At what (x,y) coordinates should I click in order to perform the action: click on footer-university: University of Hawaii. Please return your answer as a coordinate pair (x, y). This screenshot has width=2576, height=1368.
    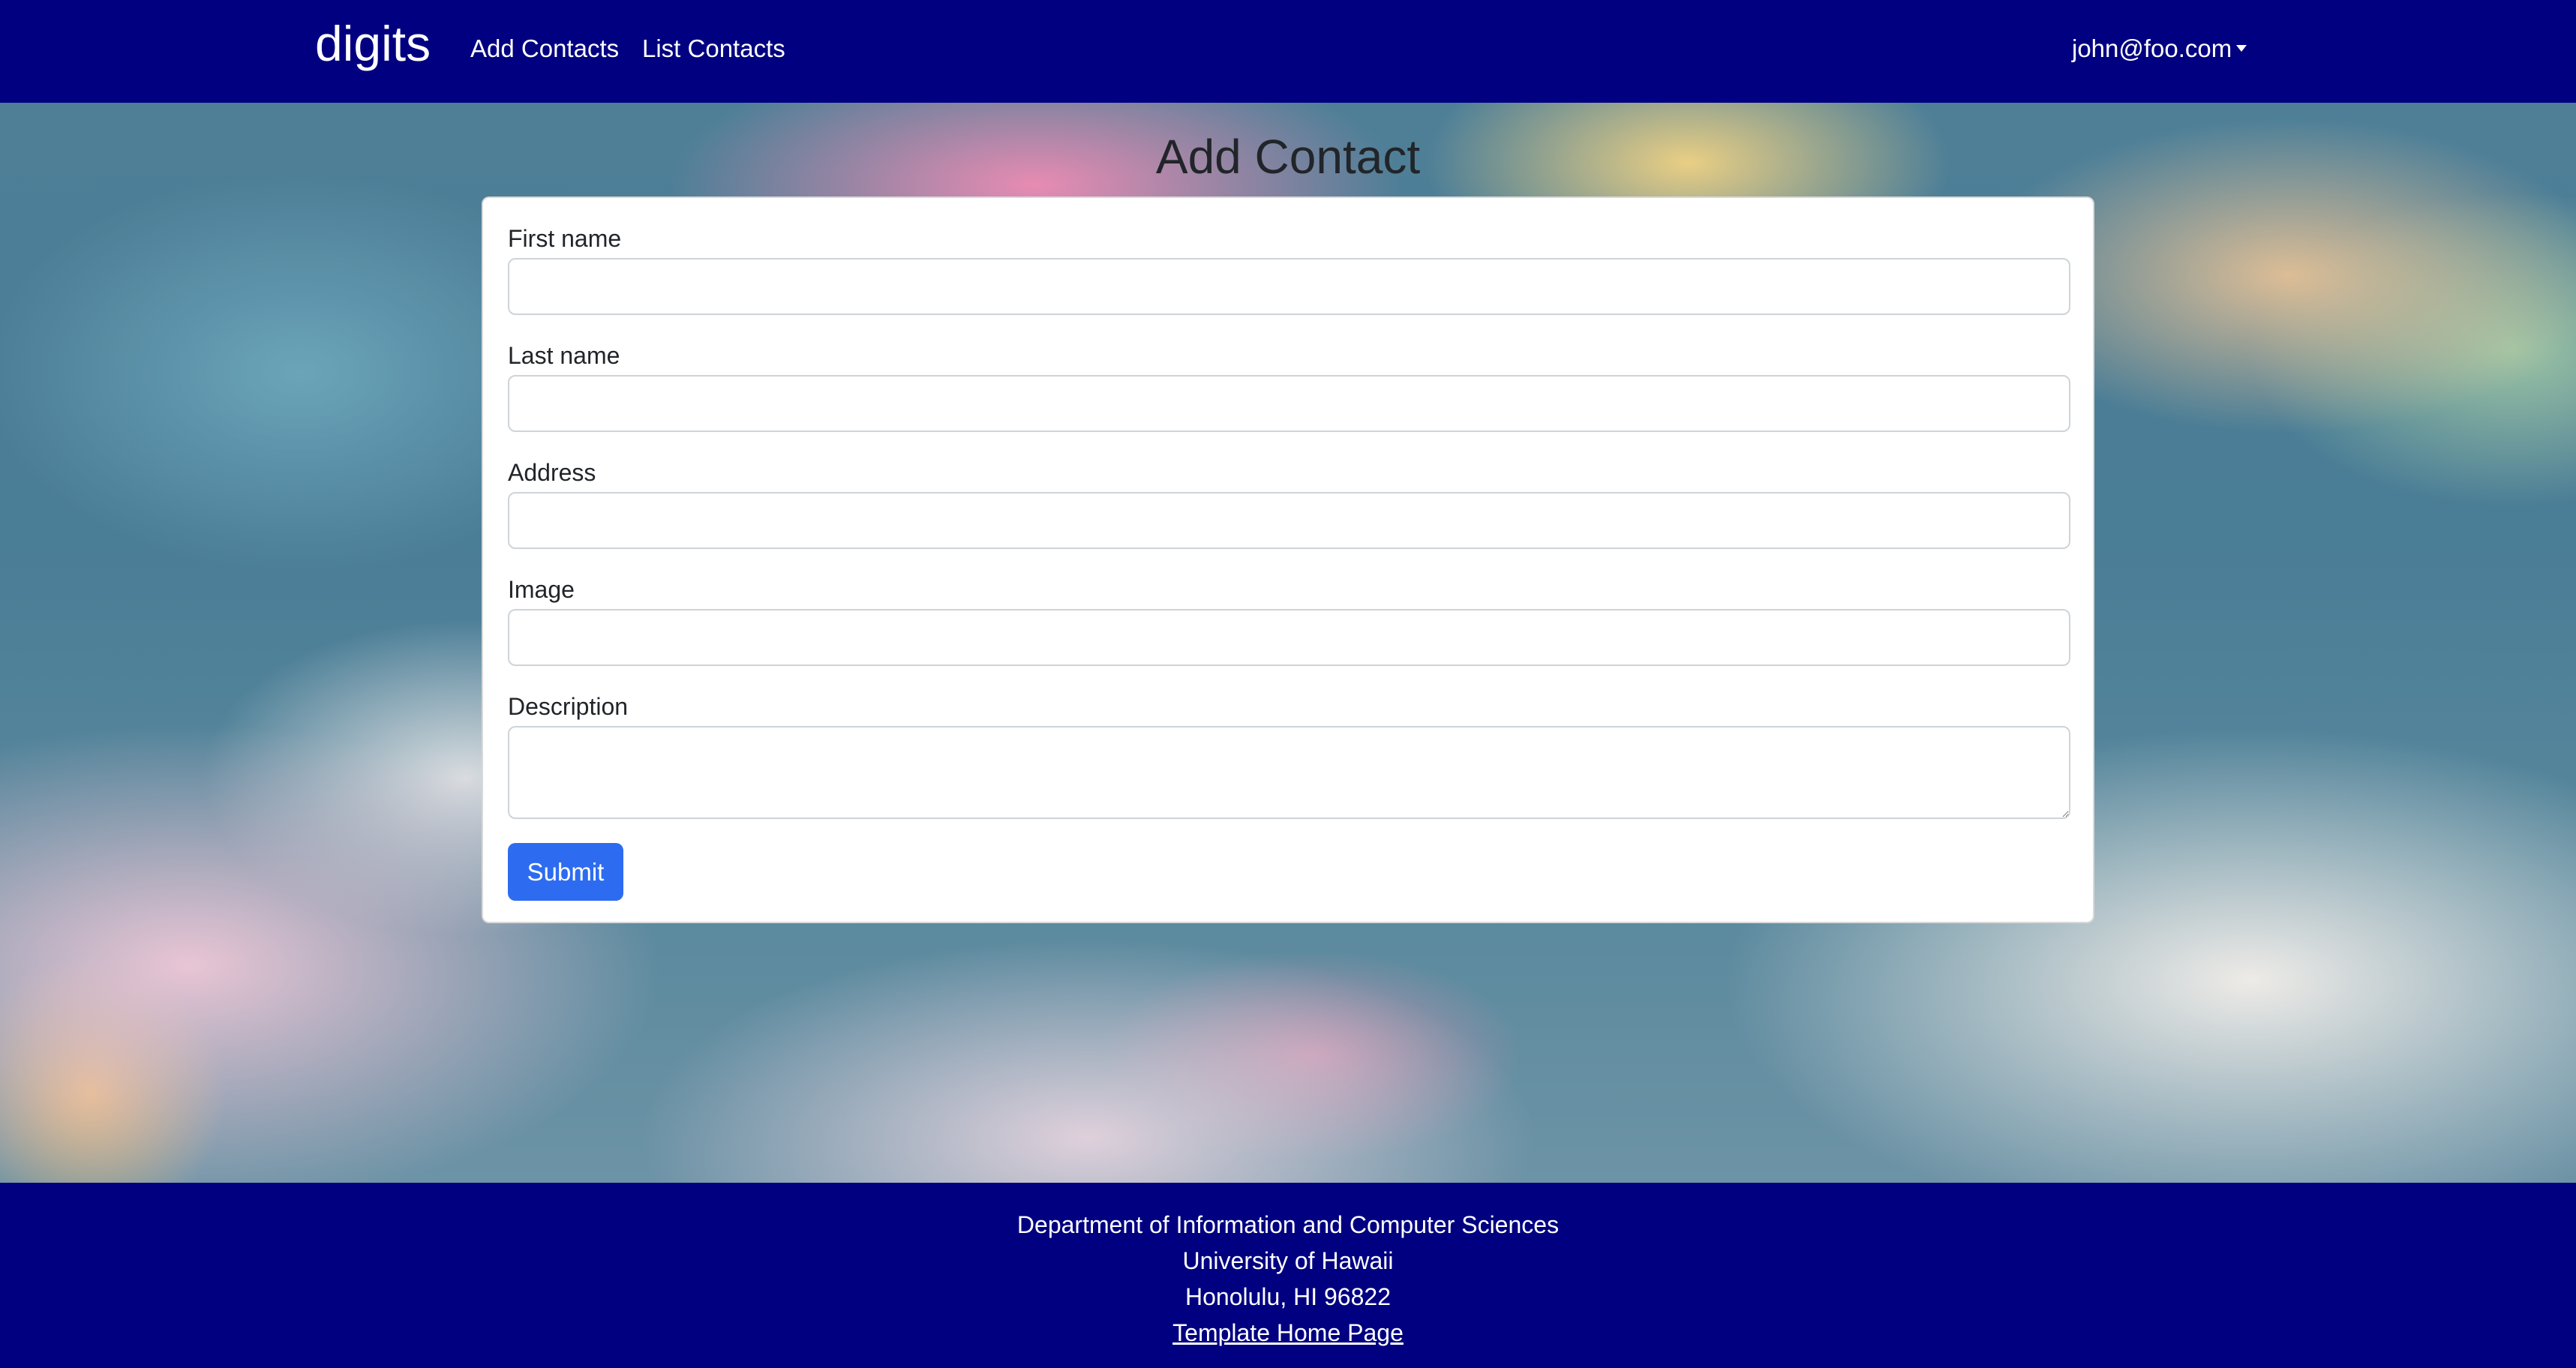
    Looking at the image, I should click on (1288, 1260).